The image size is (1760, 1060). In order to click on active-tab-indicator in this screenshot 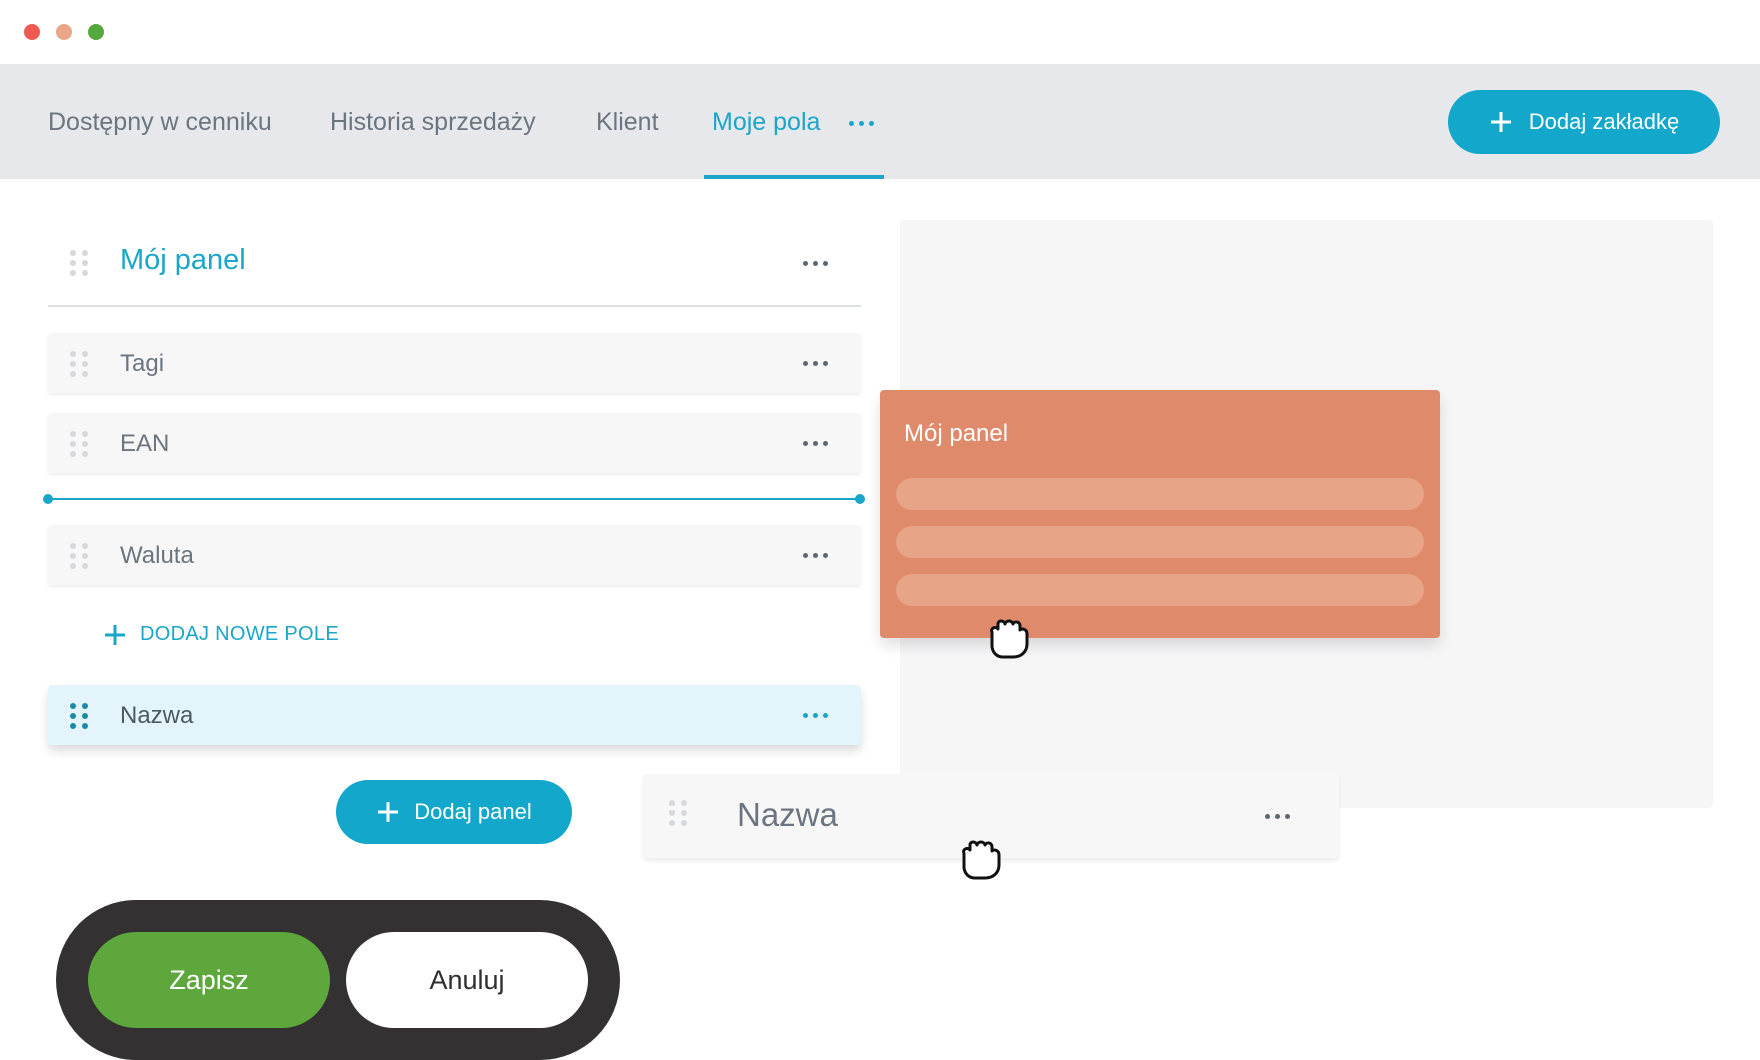, I will do `click(794, 177)`.